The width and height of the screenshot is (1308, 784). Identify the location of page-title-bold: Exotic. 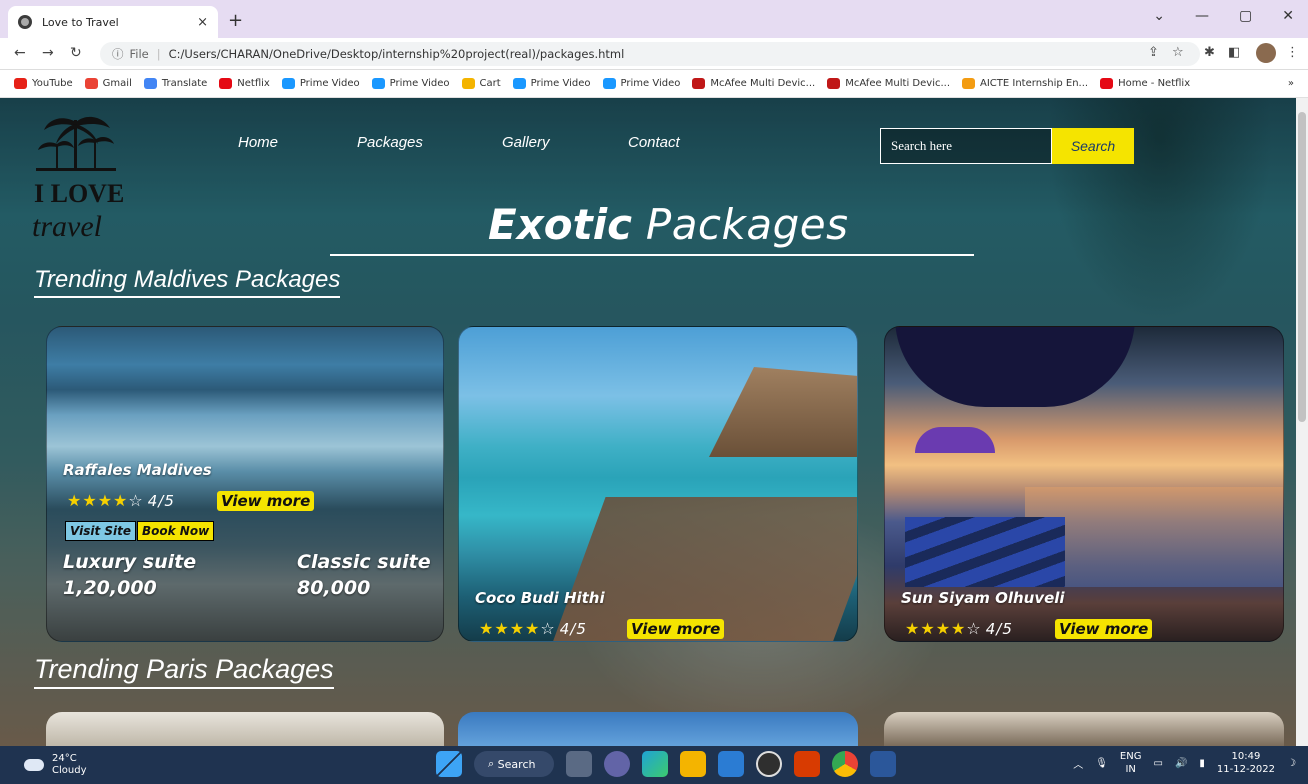
(560, 224).